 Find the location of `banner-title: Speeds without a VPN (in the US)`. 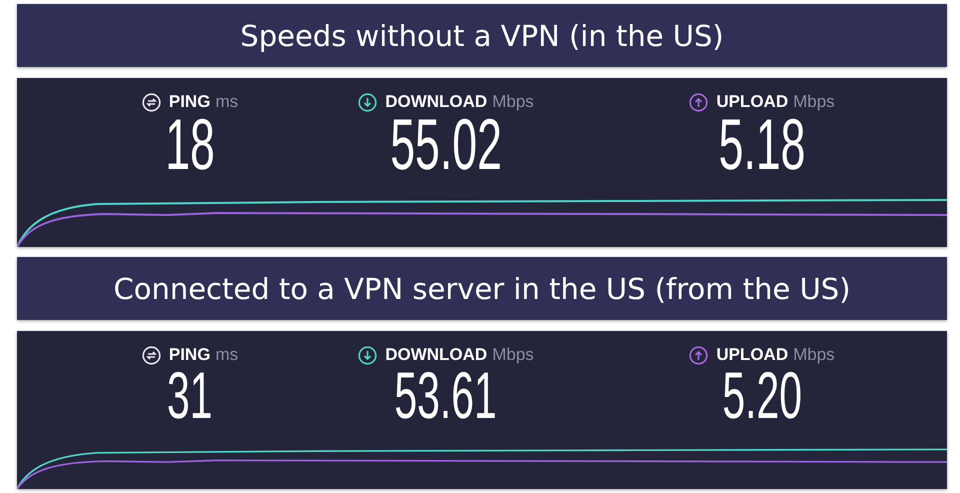

banner-title: Speeds without a VPN (in the US) is located at coordinates (482, 35).